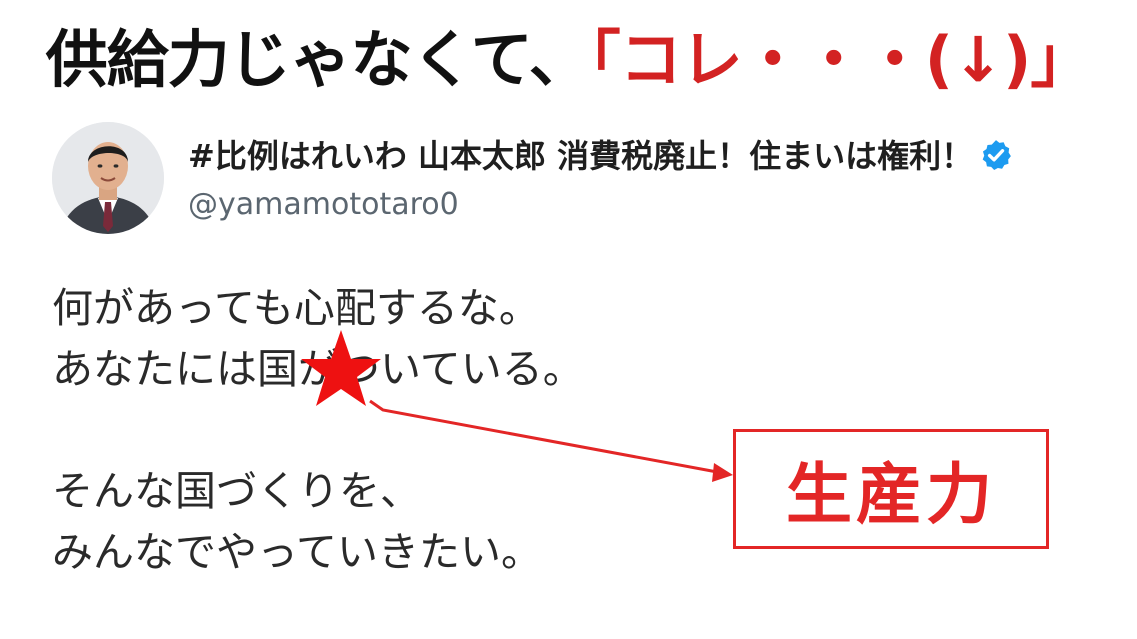  What do you see at coordinates (323, 205) in the screenshot?
I see `handle: @yamamototaro0` at bounding box center [323, 205].